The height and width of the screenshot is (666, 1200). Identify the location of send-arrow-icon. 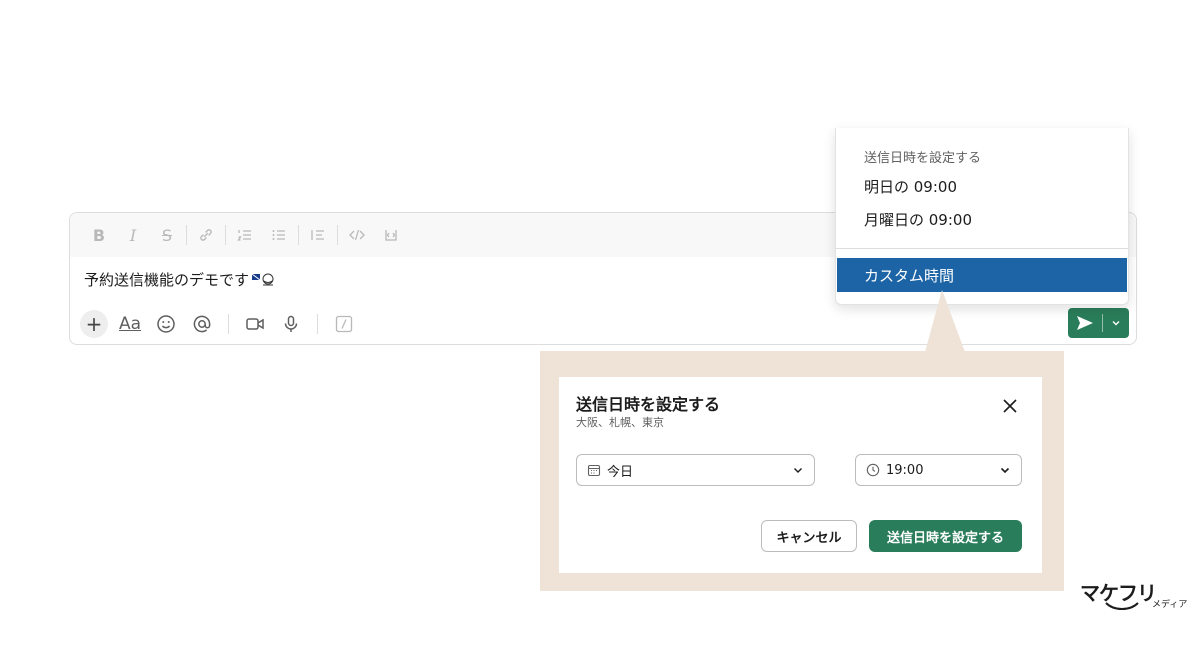
(1085, 323).